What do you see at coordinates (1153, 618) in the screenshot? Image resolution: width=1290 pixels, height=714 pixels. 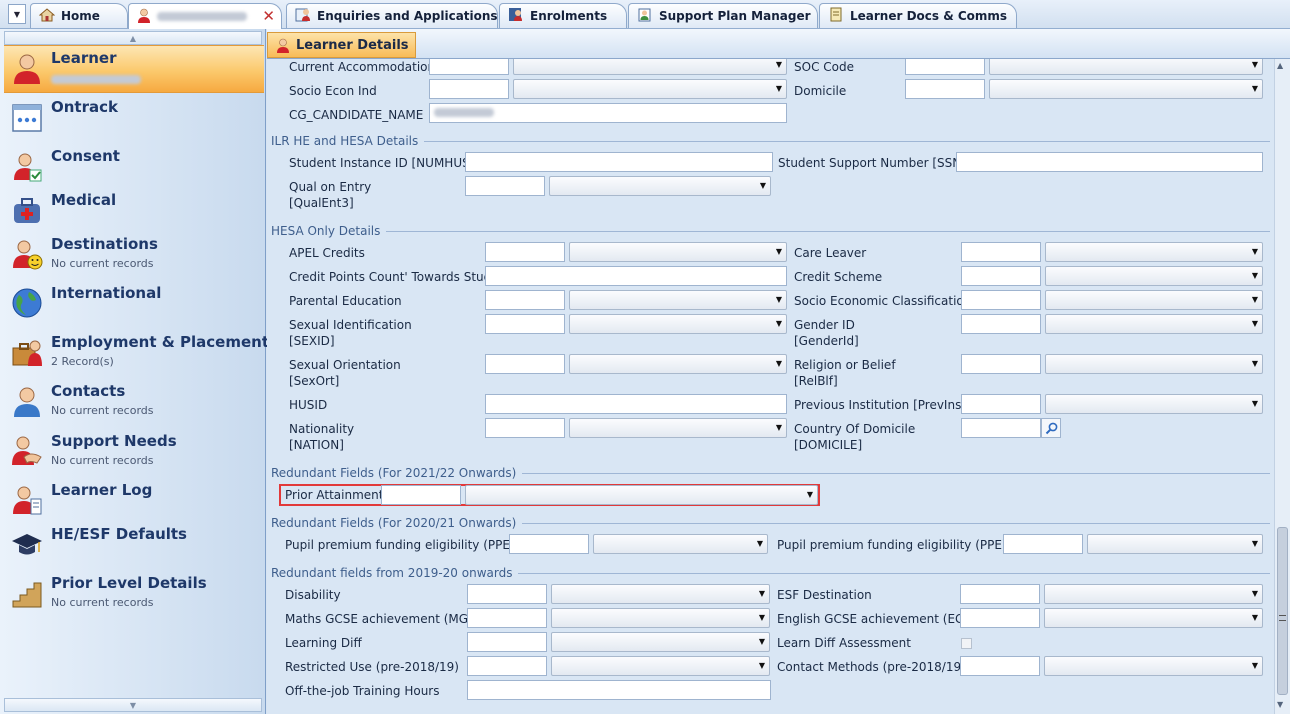 I see `english-gcse-select: ▼` at bounding box center [1153, 618].